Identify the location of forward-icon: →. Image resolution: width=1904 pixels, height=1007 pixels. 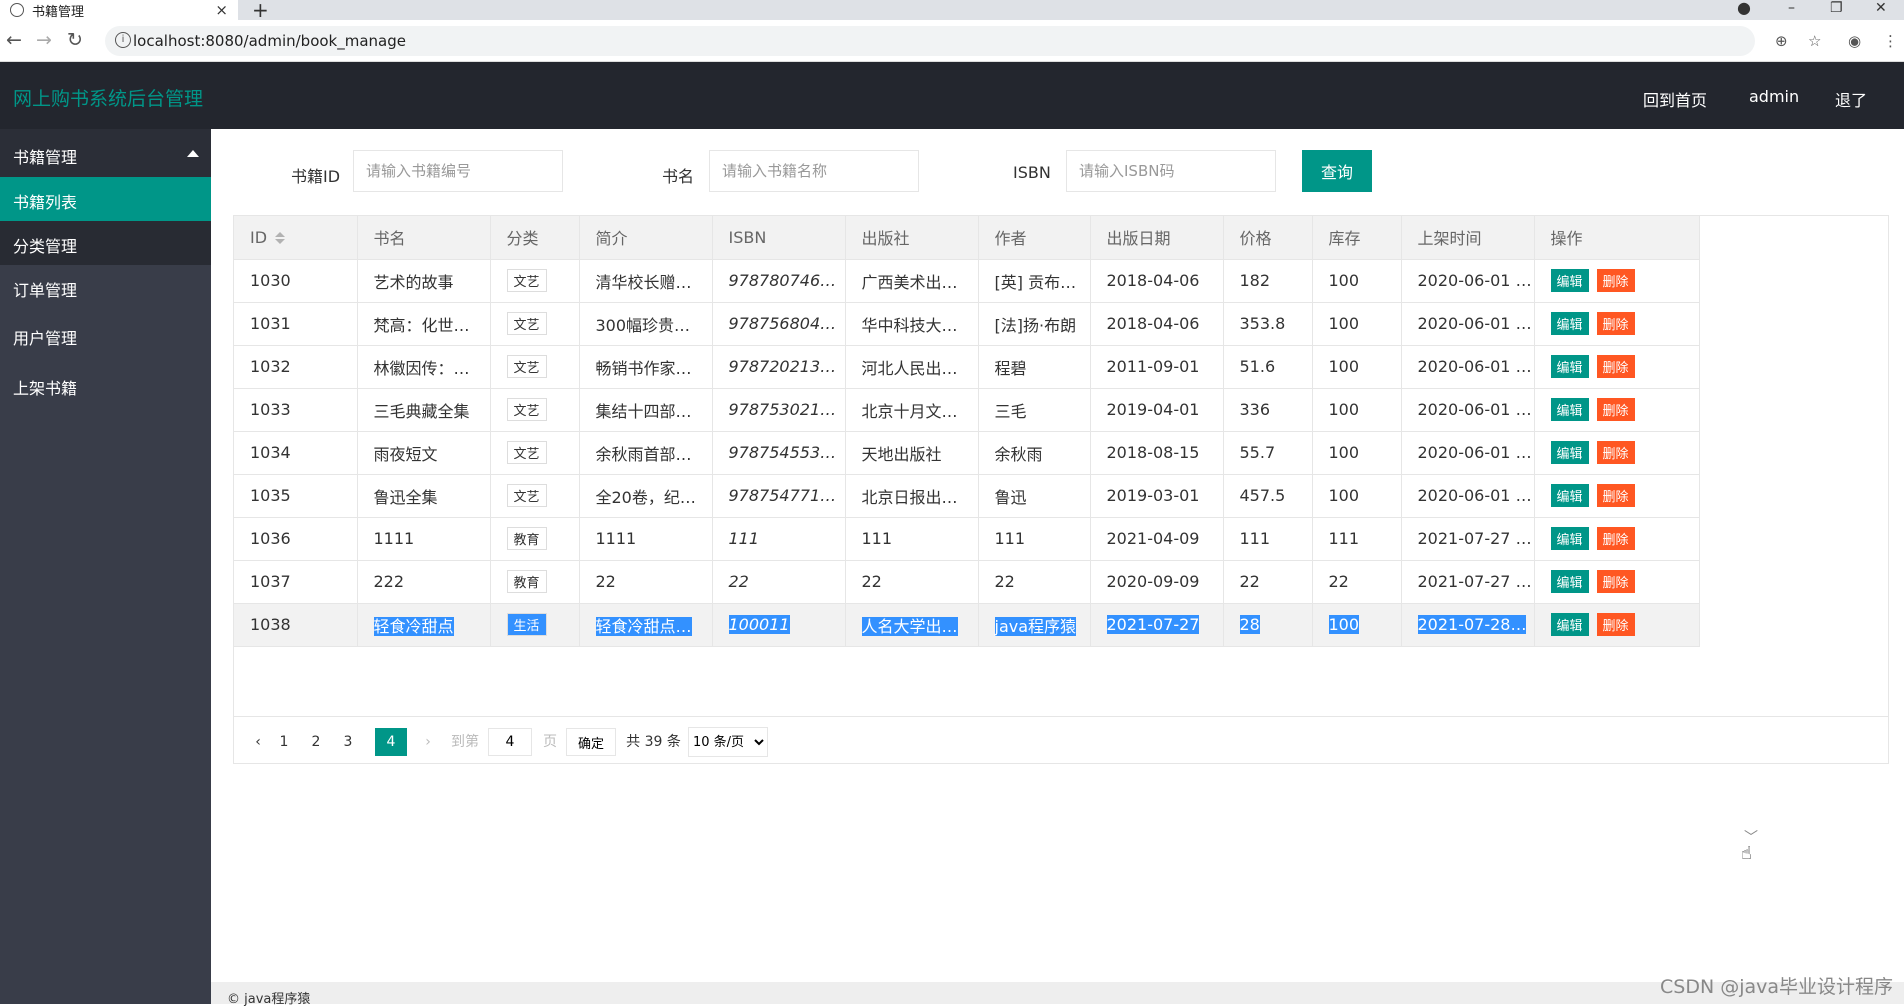
(44, 40).